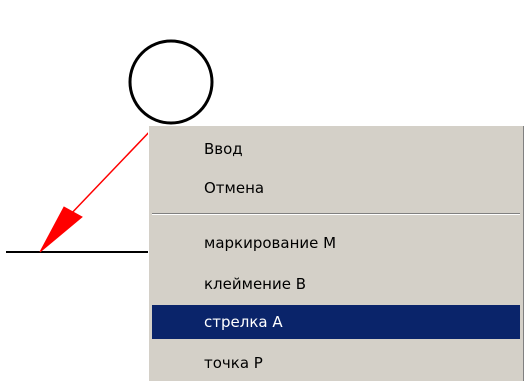 The height and width of the screenshot is (381, 529). I want to click on menu-item-arrow: стрелка A, so click(336, 322).